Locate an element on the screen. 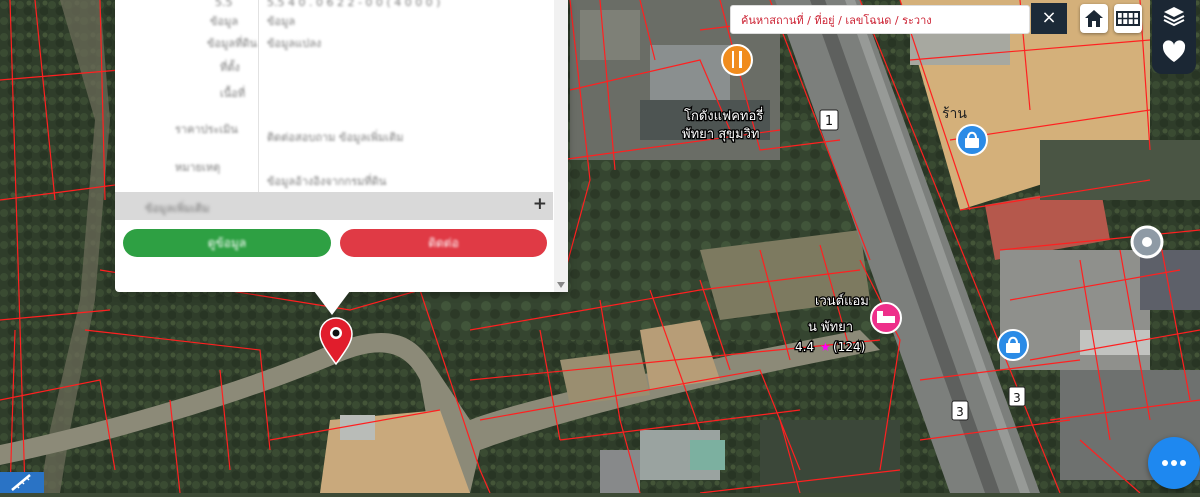 The image size is (1200, 497). detail-value: ข้อมูลแปลง is located at coordinates (294, 43).